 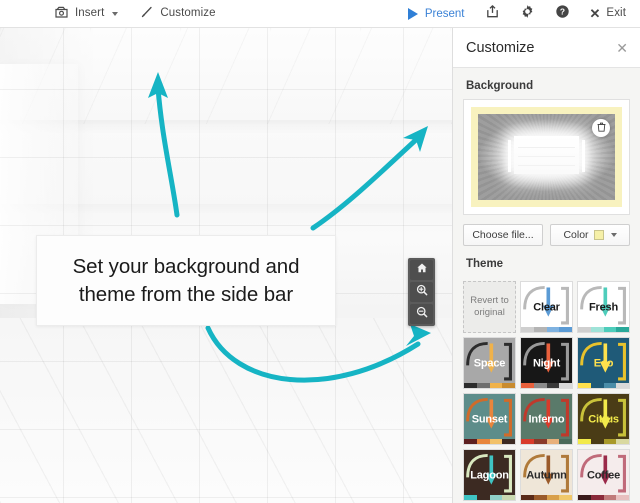 I want to click on revert-line2: original, so click(x=489, y=312).